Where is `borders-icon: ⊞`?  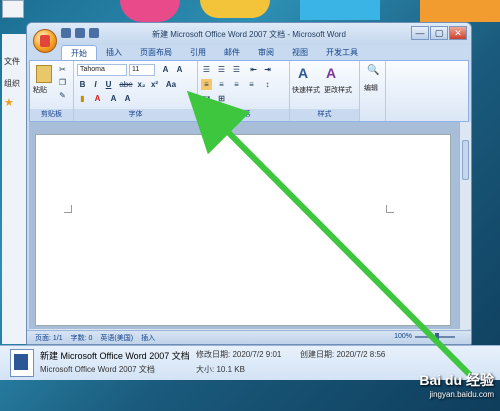
borders-icon: ⊞ is located at coordinates (221, 98).